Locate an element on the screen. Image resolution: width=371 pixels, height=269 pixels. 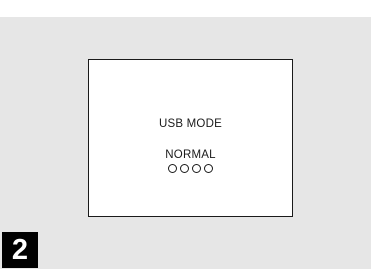
usb-mode-title: USB MODE is located at coordinates (190, 124).